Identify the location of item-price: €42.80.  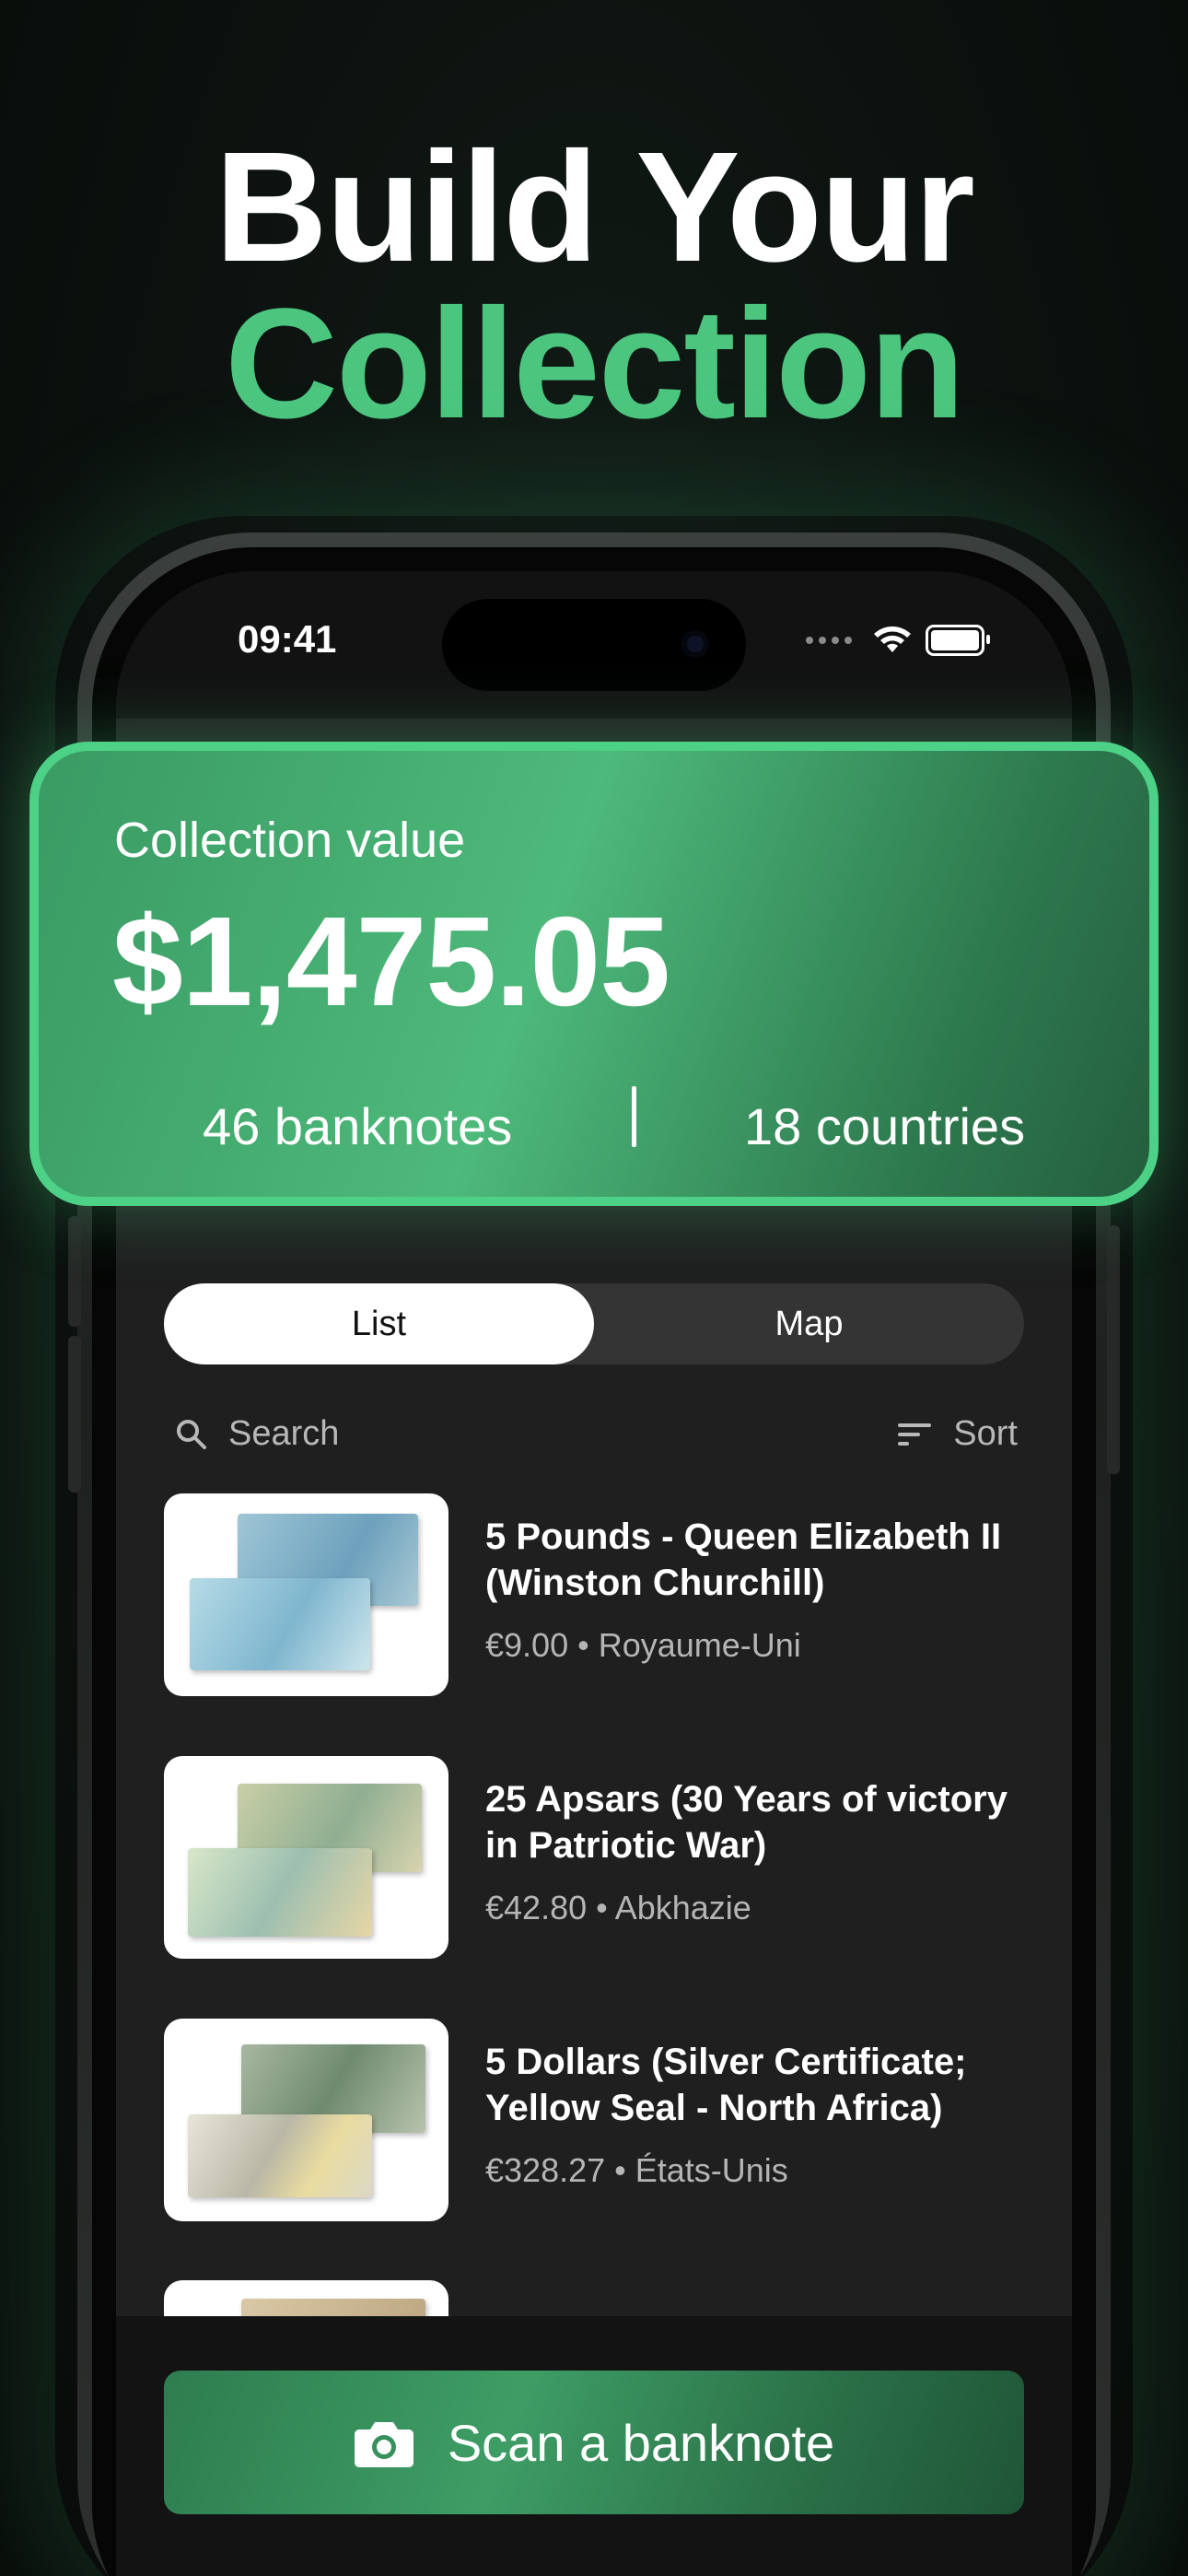
(536, 1907).